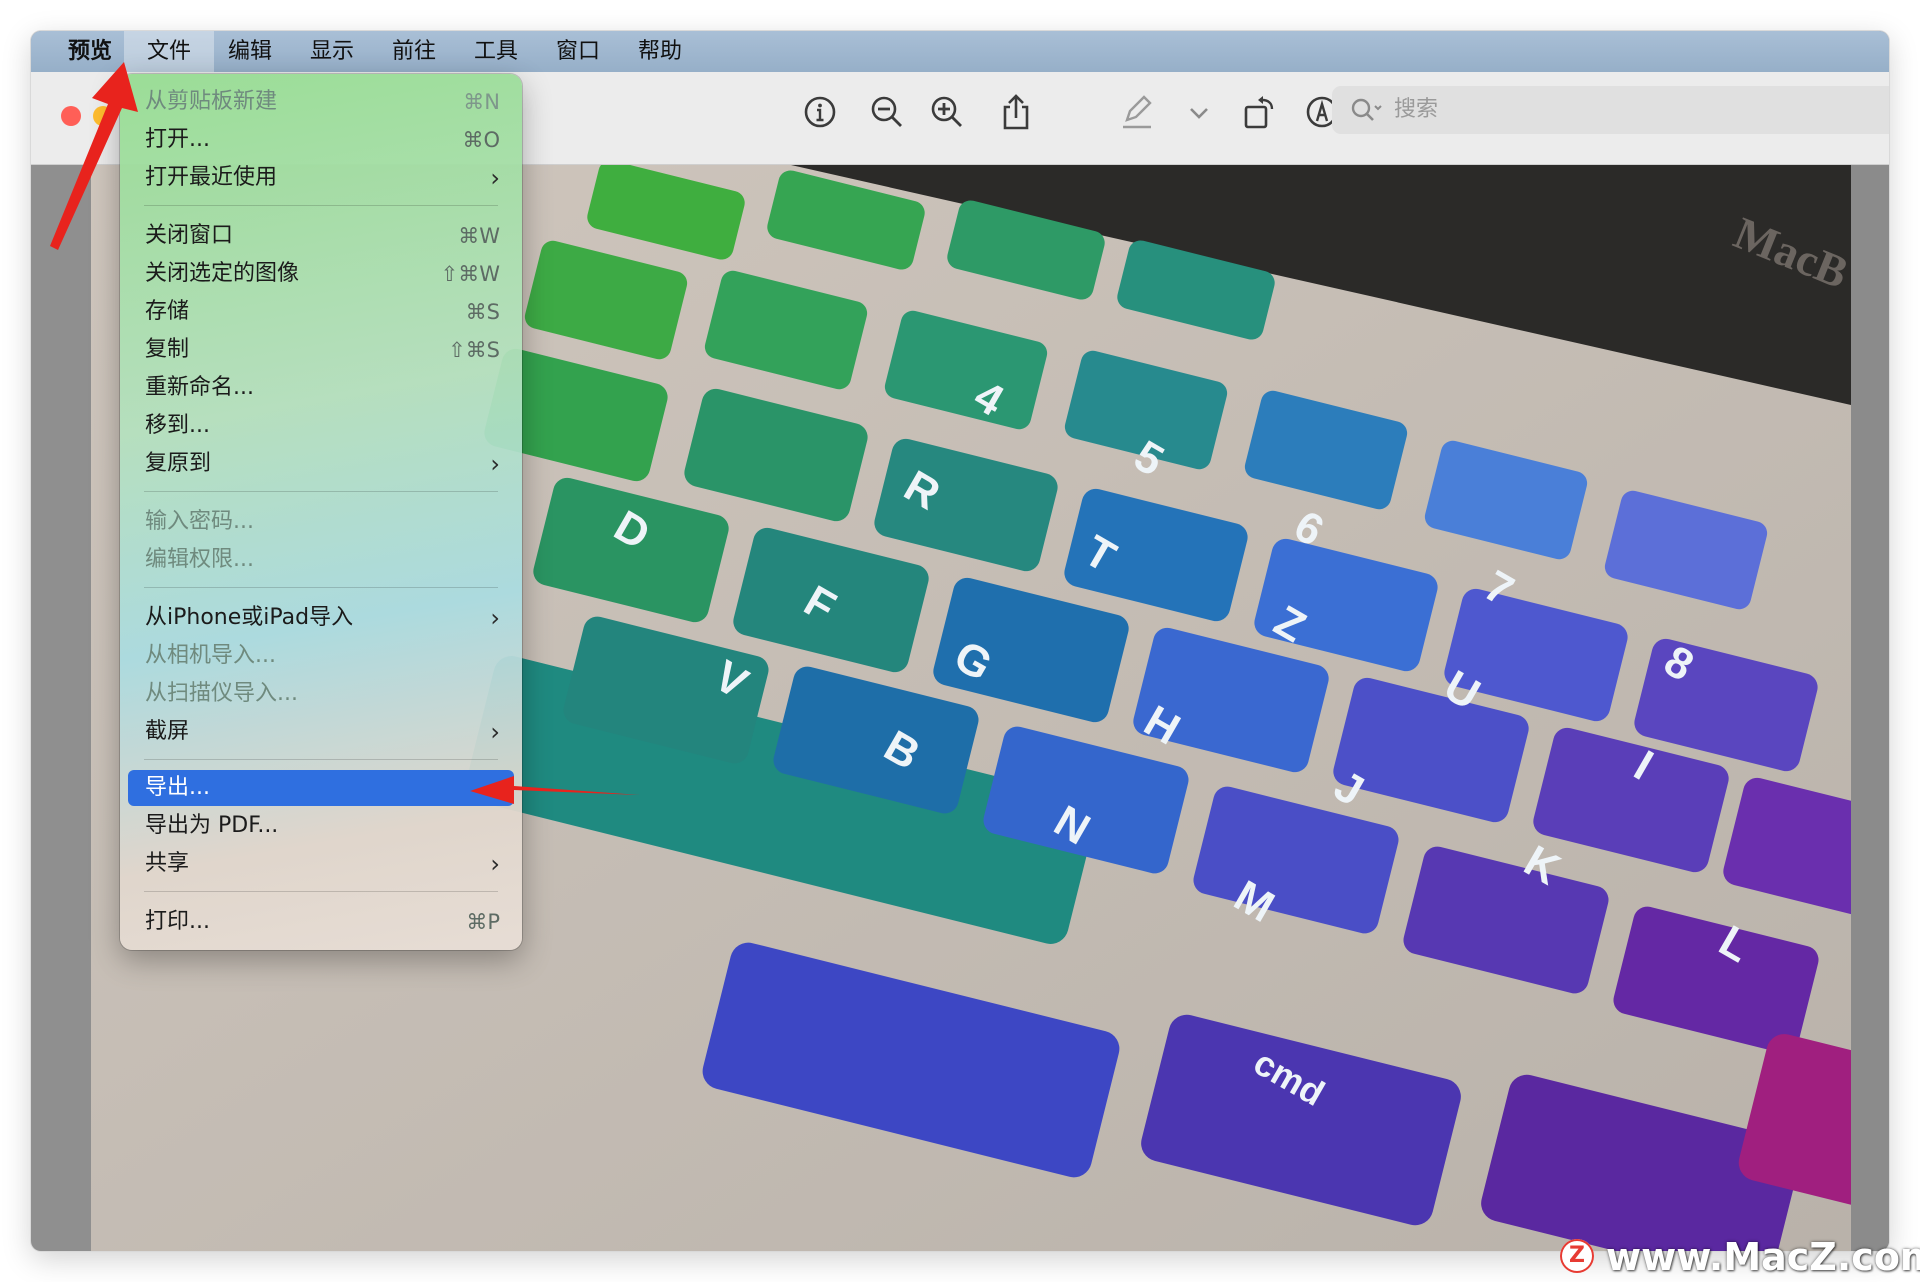  Describe the element at coordinates (1763, 1257) in the screenshot. I see `watermark-text: www.MacZ.com` at that location.